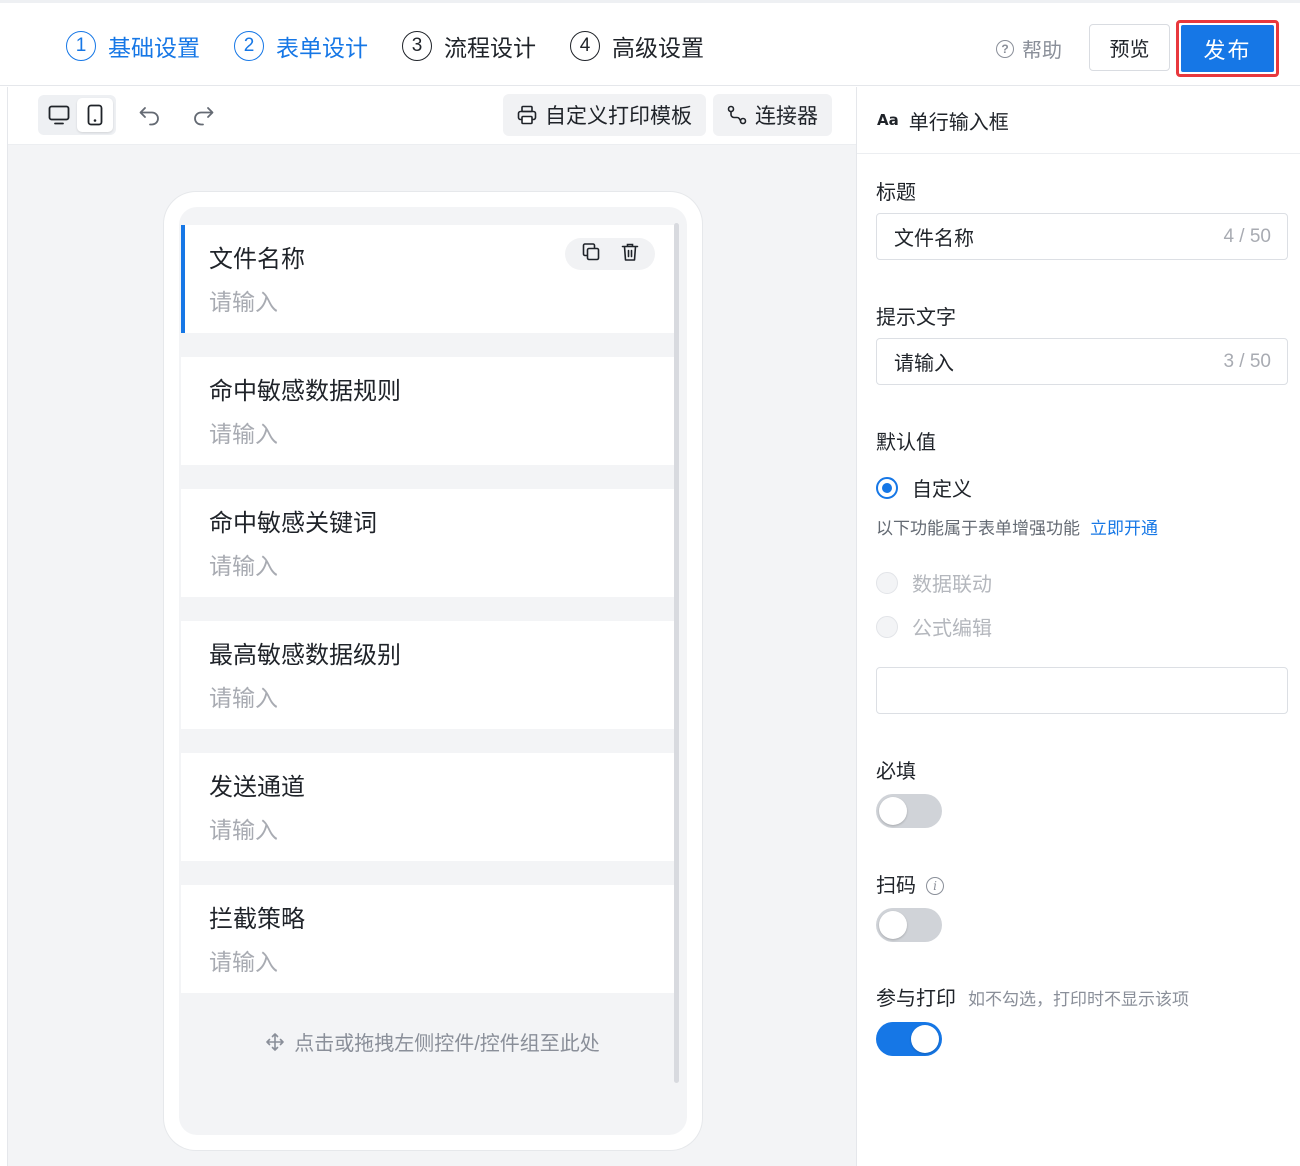 The width and height of the screenshot is (1300, 1166). I want to click on canvas-toolbar: 自定义打印模板 连接器, so click(432, 116).